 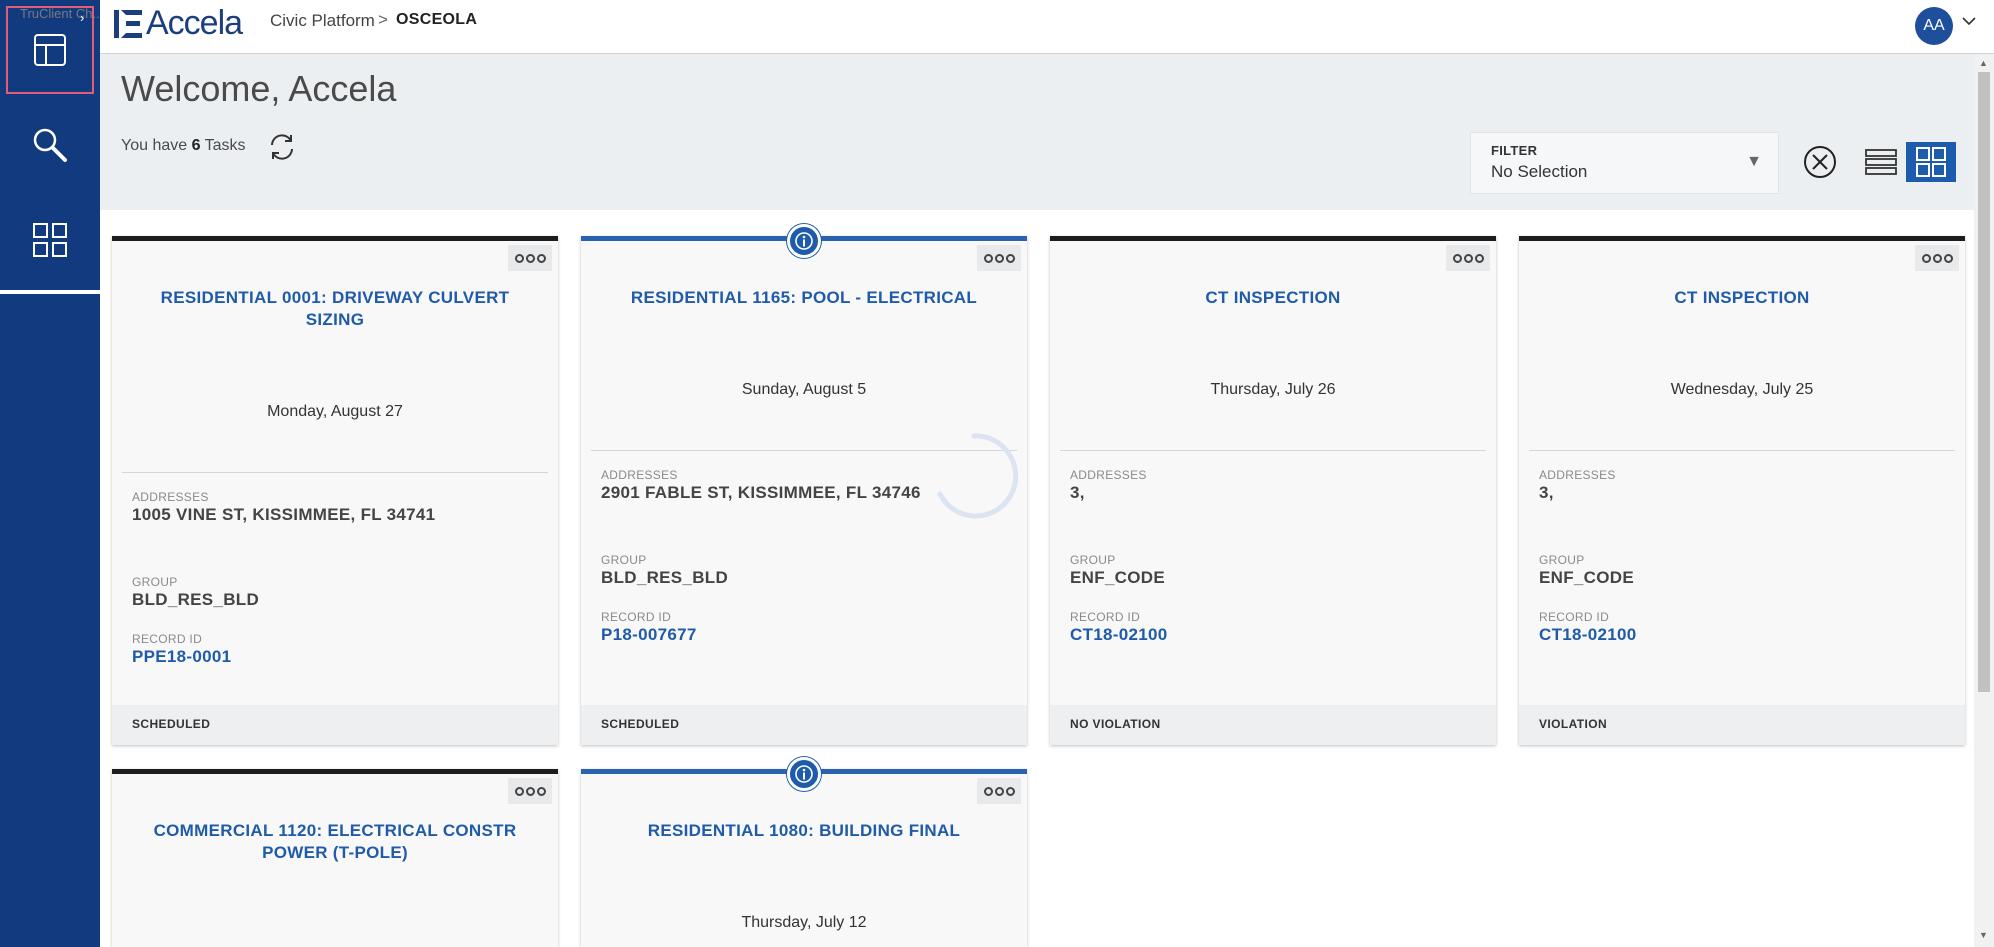 I want to click on scrollbar-thumb, so click(x=1984, y=382).